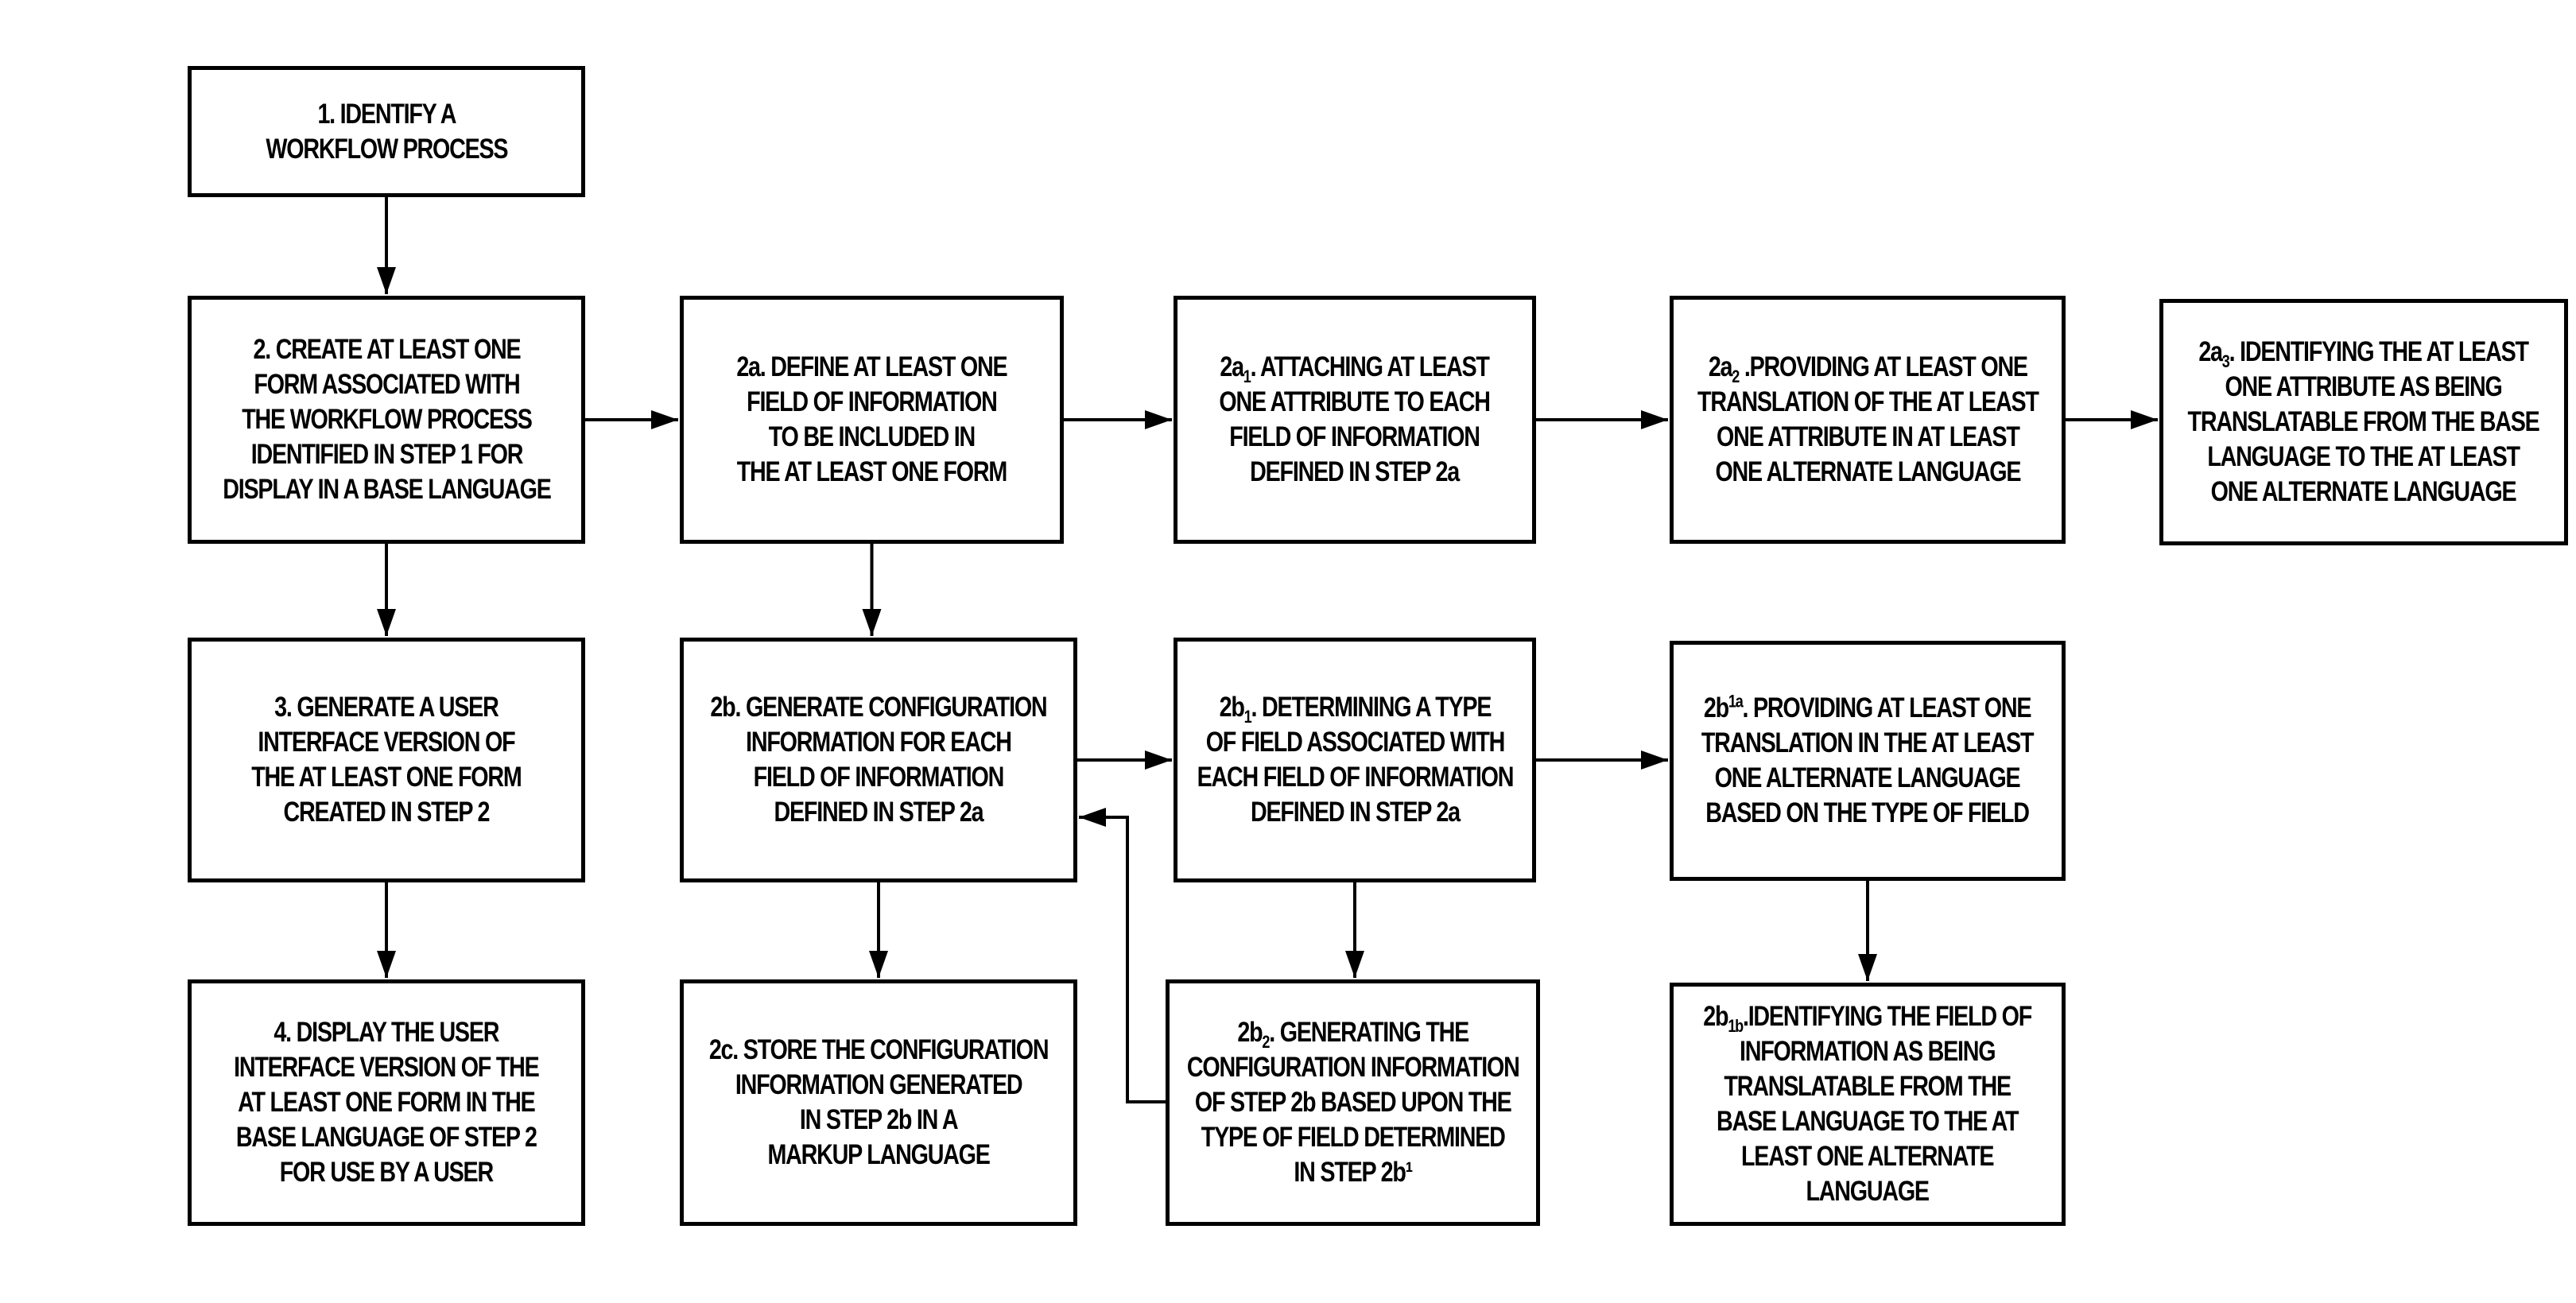 The image size is (2576, 1303). I want to click on step-number: 2a., so click(751, 366).